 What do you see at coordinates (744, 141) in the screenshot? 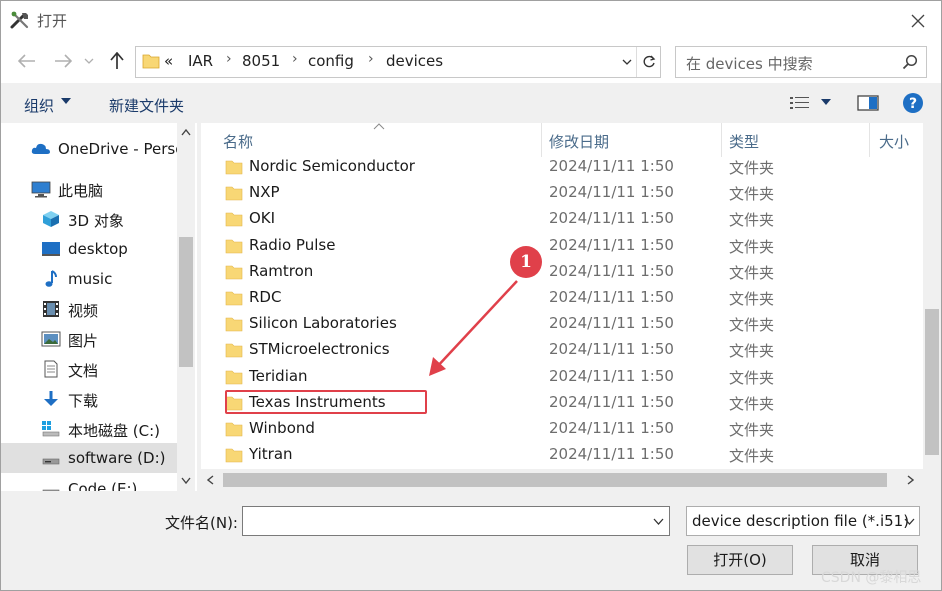
I see `column-header-type: 类型` at bounding box center [744, 141].